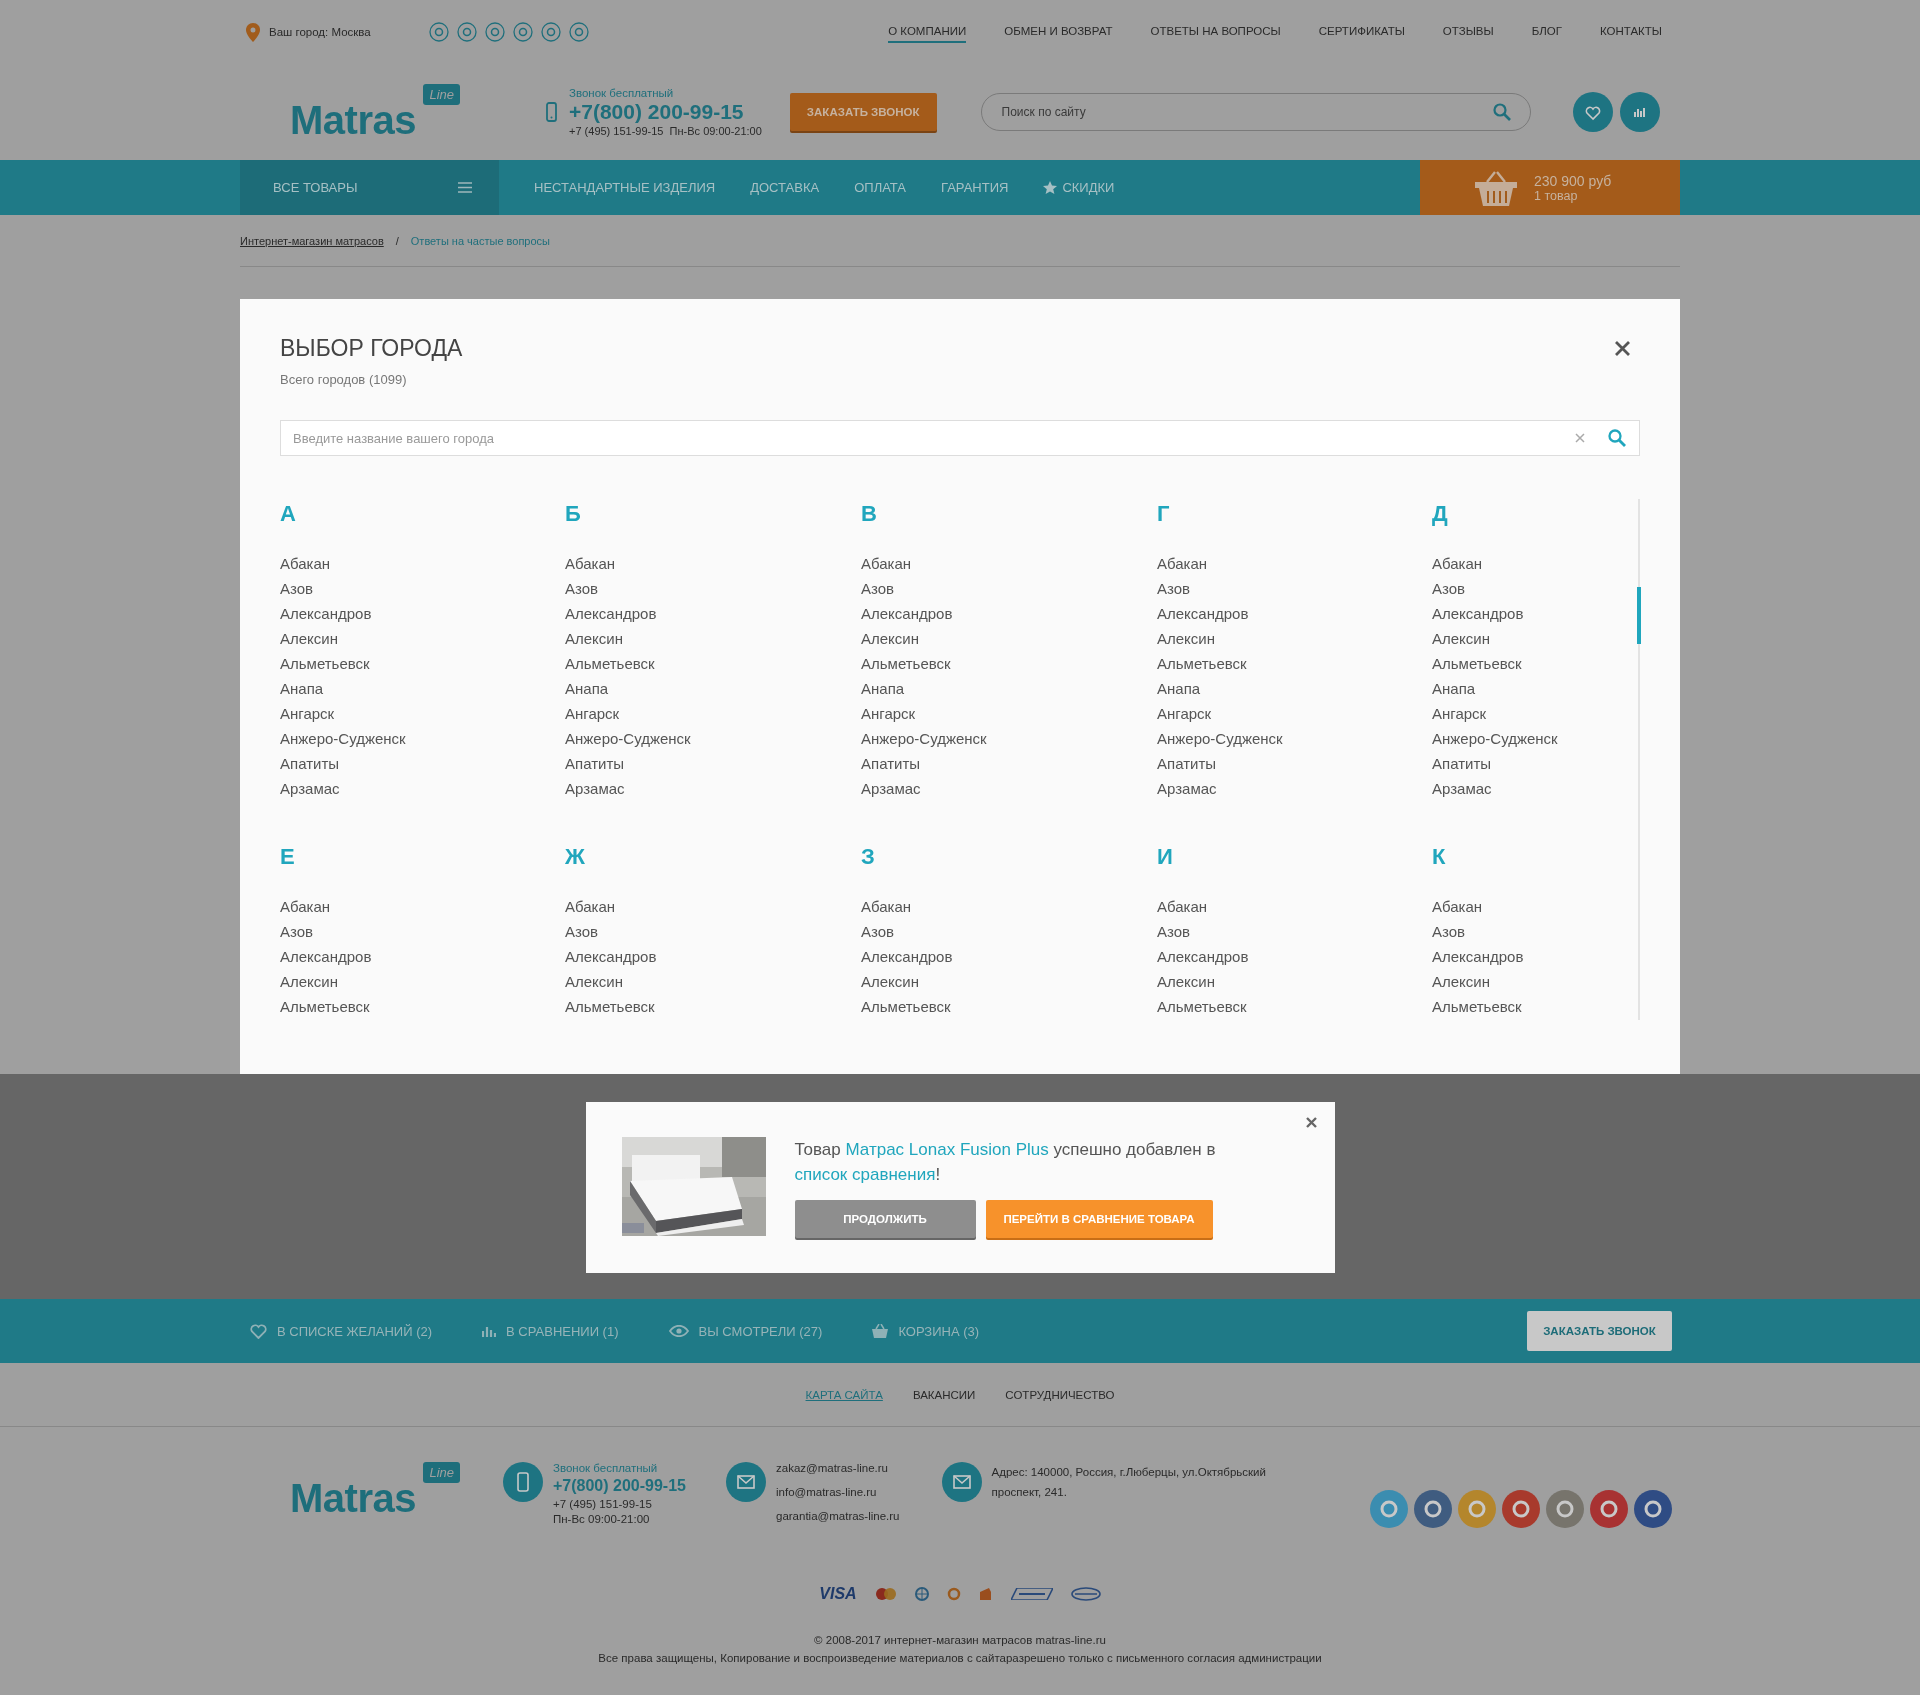 Image resolution: width=1920 pixels, height=1695 pixels. What do you see at coordinates (838, 1492) in the screenshot?
I see `email-link: info@matras-line.ru` at bounding box center [838, 1492].